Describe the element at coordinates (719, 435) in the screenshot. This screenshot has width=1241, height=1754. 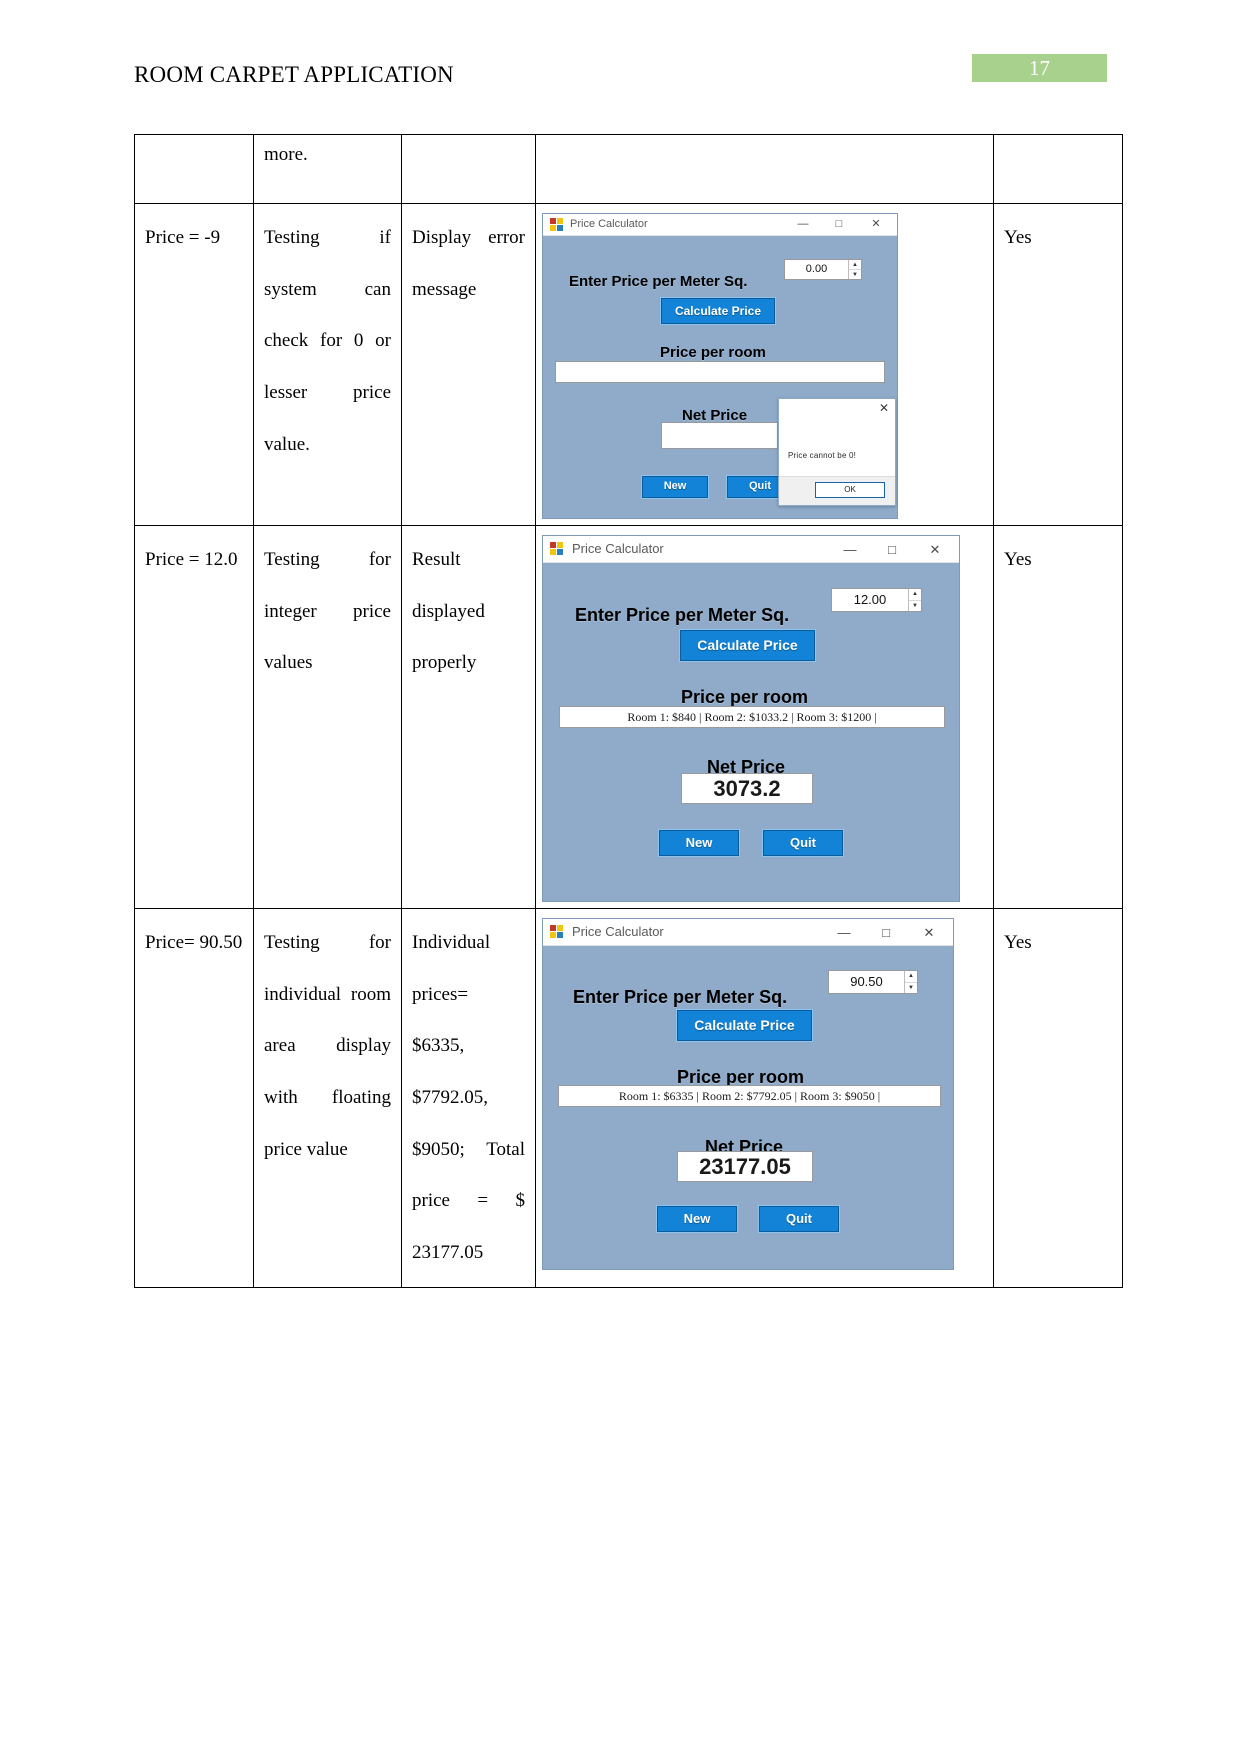
I see `net-price-output` at that location.